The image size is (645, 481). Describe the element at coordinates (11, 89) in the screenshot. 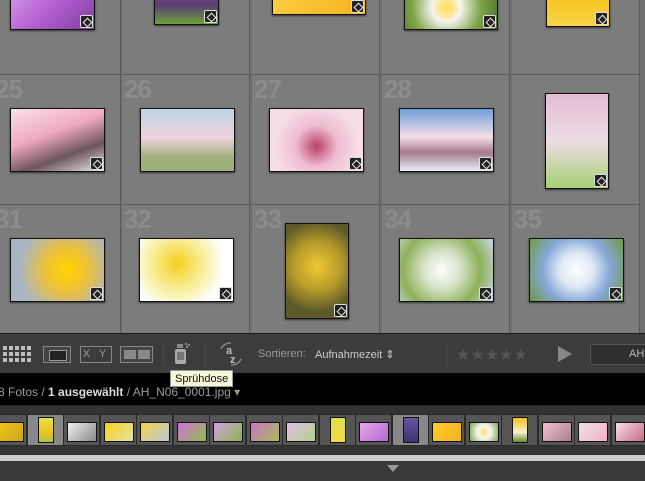

I see `cell-index-number: 25` at that location.